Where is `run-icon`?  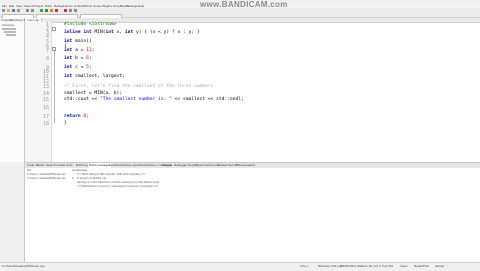
run-icon is located at coordinates (46, 10).